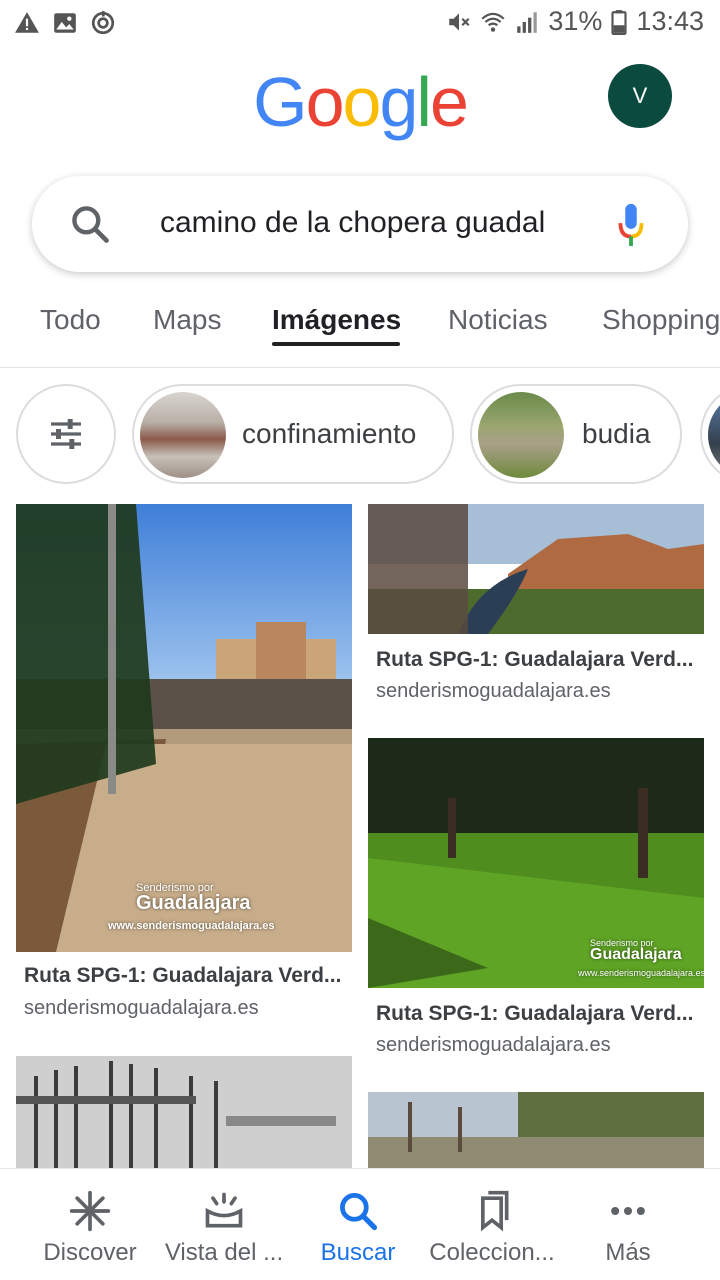 This screenshot has width=720, height=1280. I want to click on tab-shopping: Shopping, so click(661, 320).